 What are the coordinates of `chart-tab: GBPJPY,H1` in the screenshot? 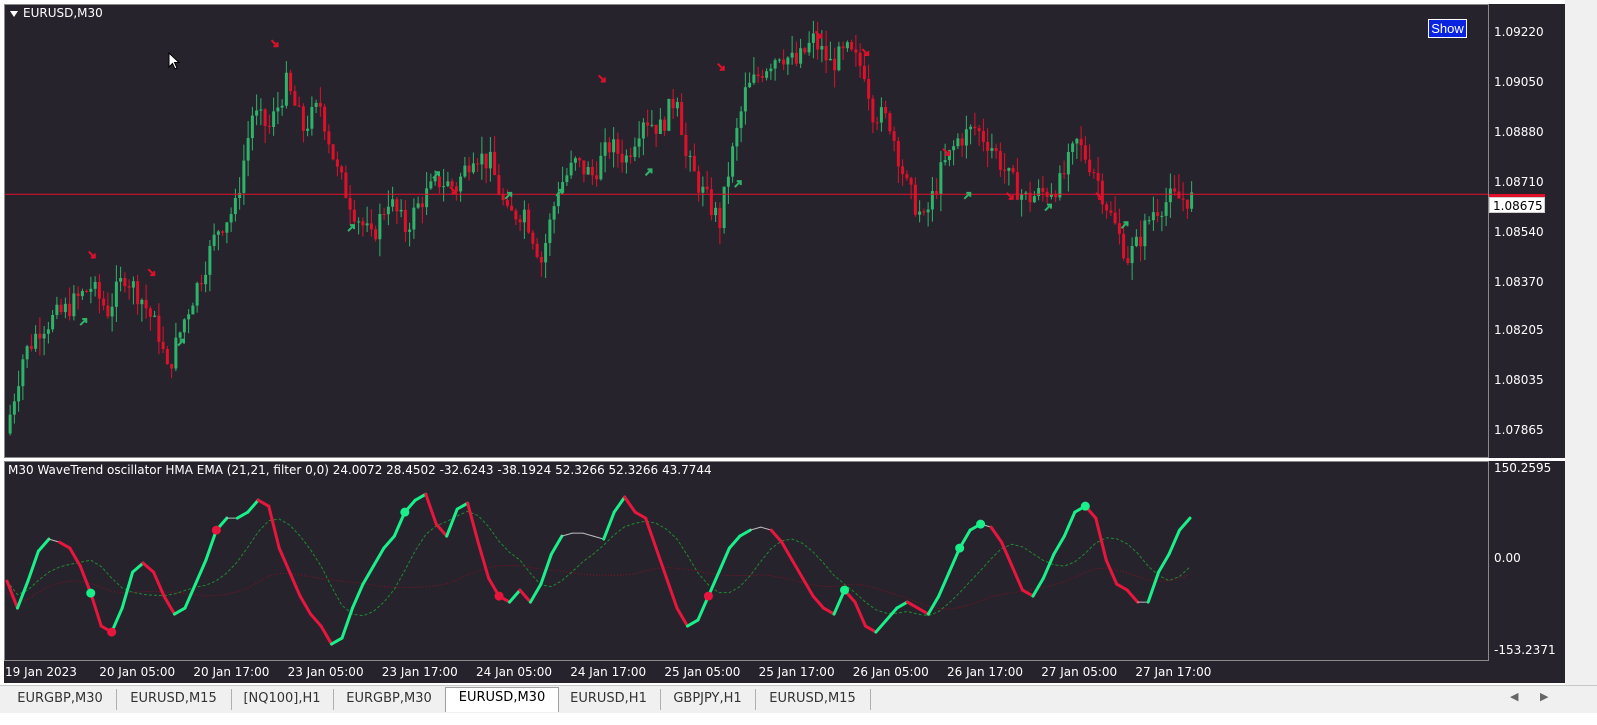 It's located at (708, 699).